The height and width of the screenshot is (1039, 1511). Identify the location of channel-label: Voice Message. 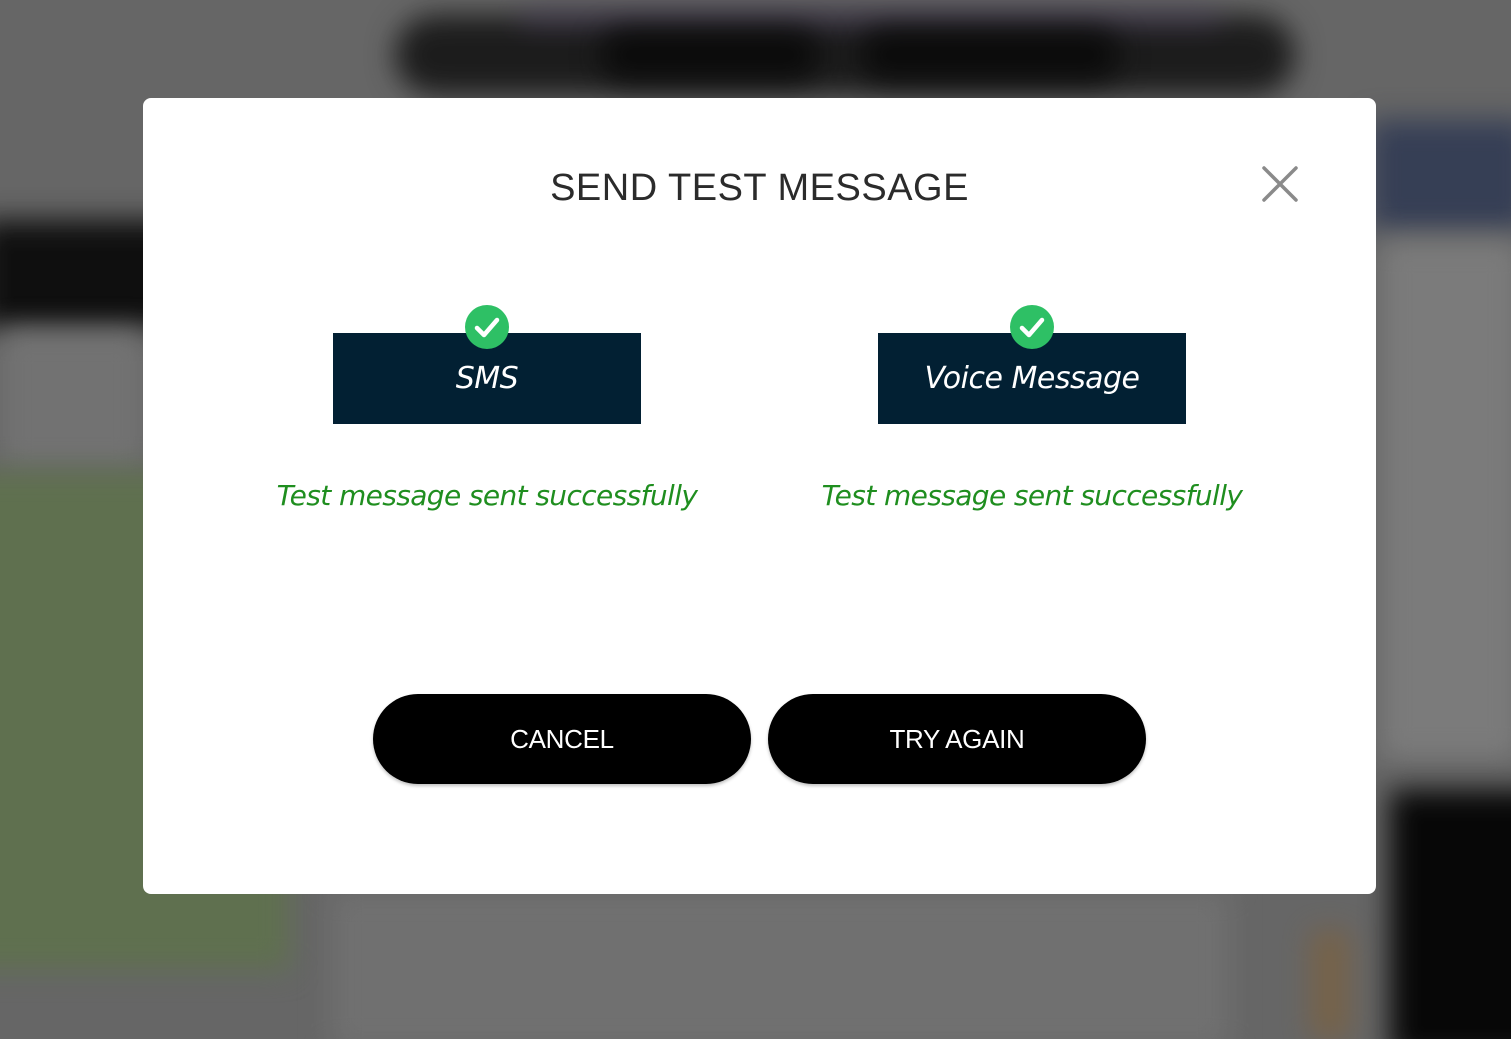
(1032, 378).